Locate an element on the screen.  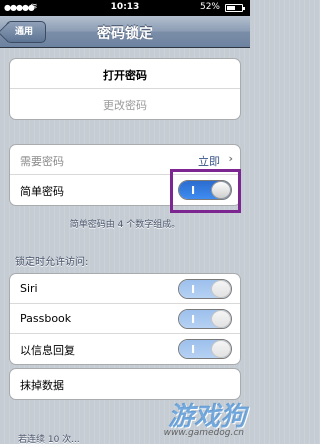
change-passcode-label: 更改密码 is located at coordinates (125, 105).